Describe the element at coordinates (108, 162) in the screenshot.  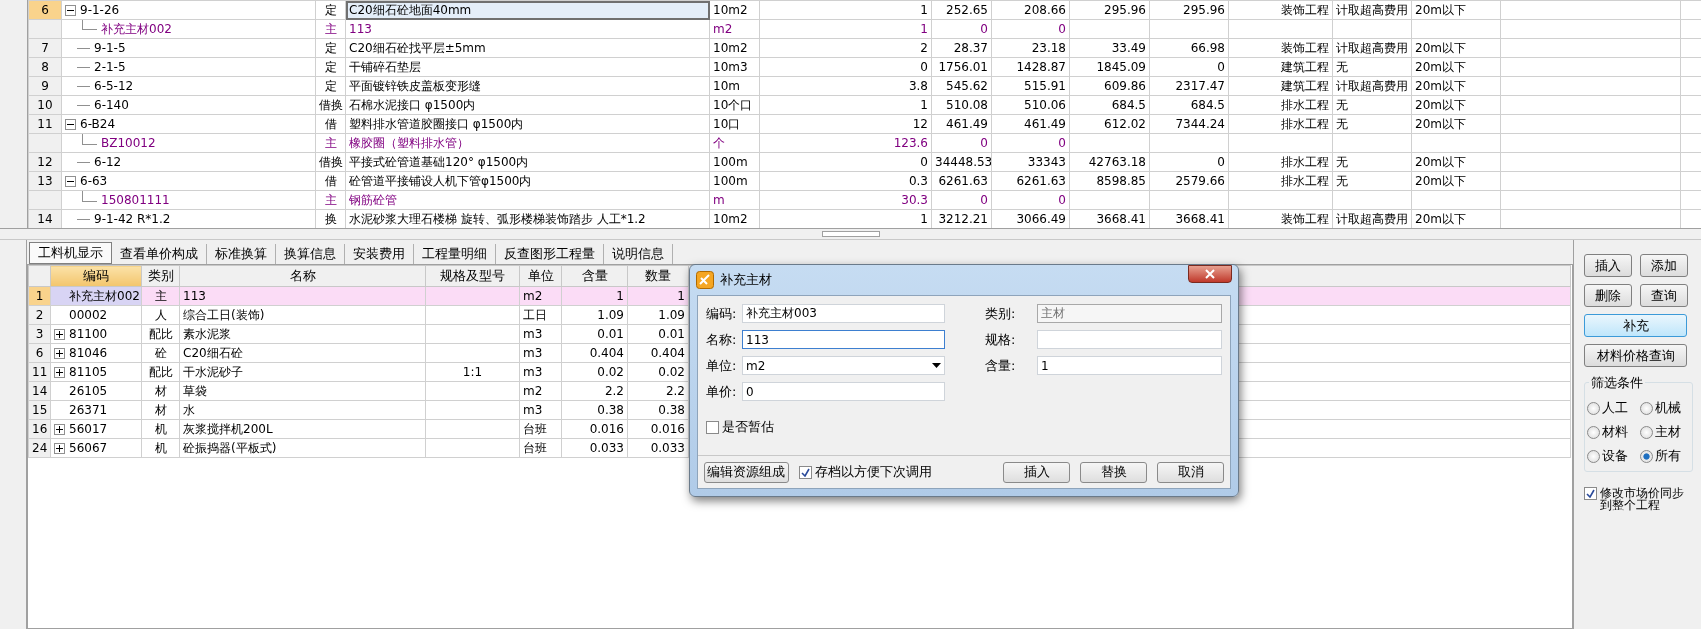
I see `item-code: 6-12` at that location.